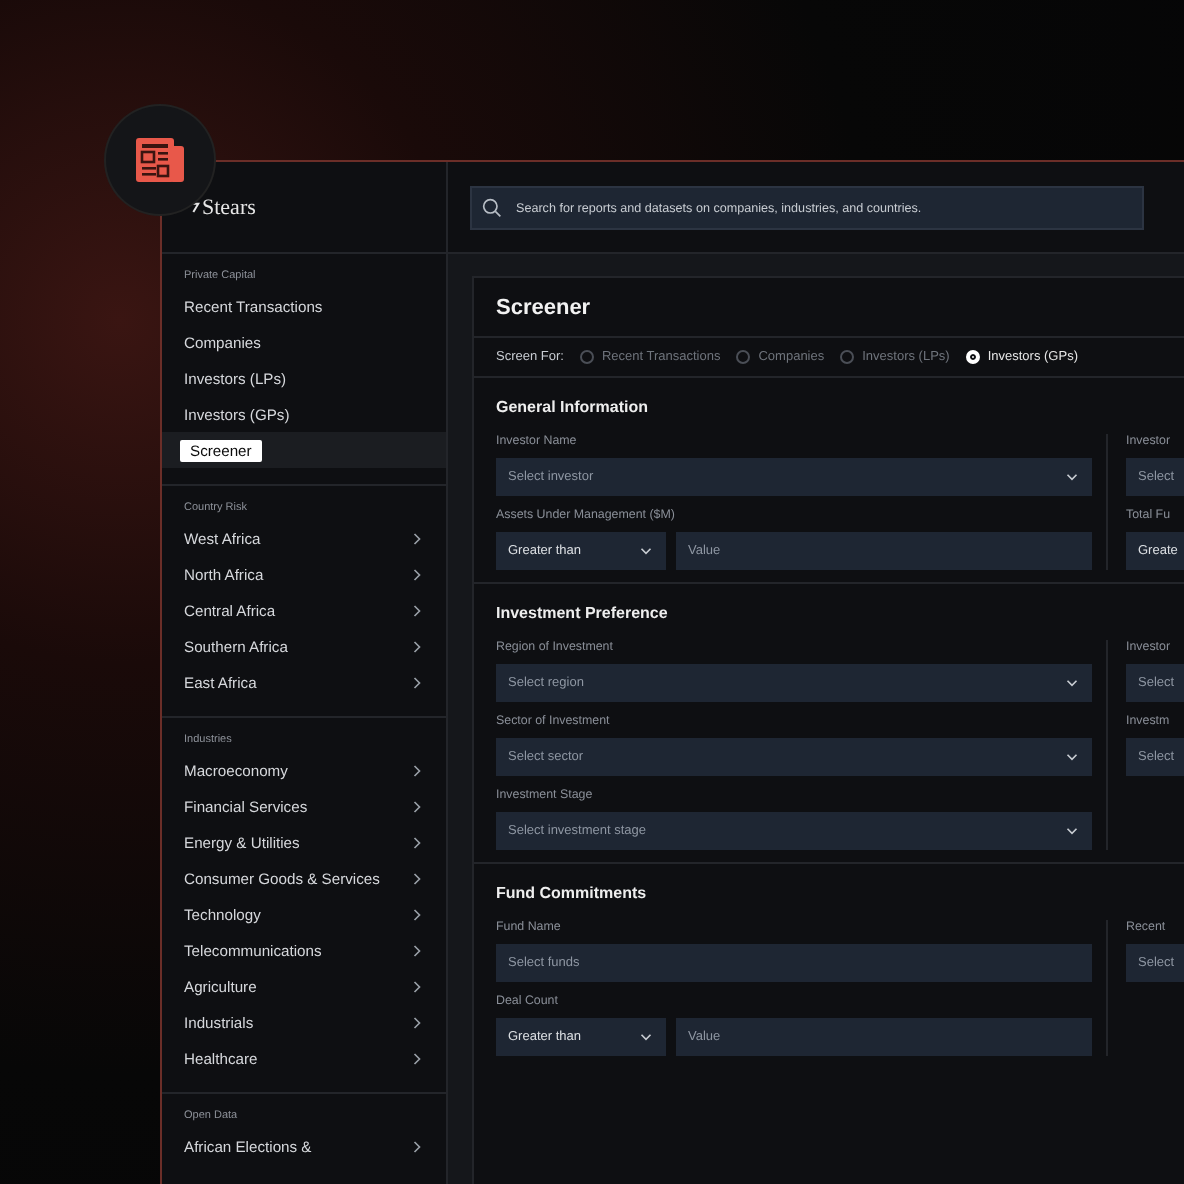 The height and width of the screenshot is (1184, 1184). What do you see at coordinates (829, 308) in the screenshot?
I see `panel-title: Screener` at bounding box center [829, 308].